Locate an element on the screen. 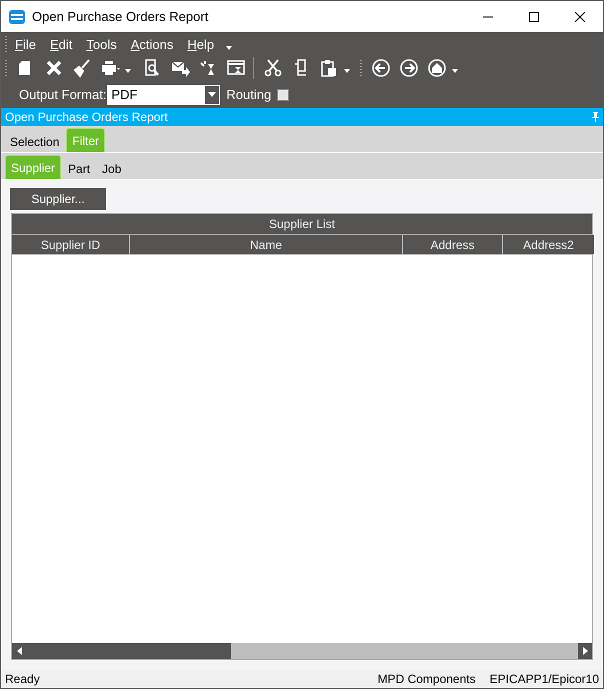 This screenshot has width=604, height=689. printer-icon is located at coordinates (110, 68).